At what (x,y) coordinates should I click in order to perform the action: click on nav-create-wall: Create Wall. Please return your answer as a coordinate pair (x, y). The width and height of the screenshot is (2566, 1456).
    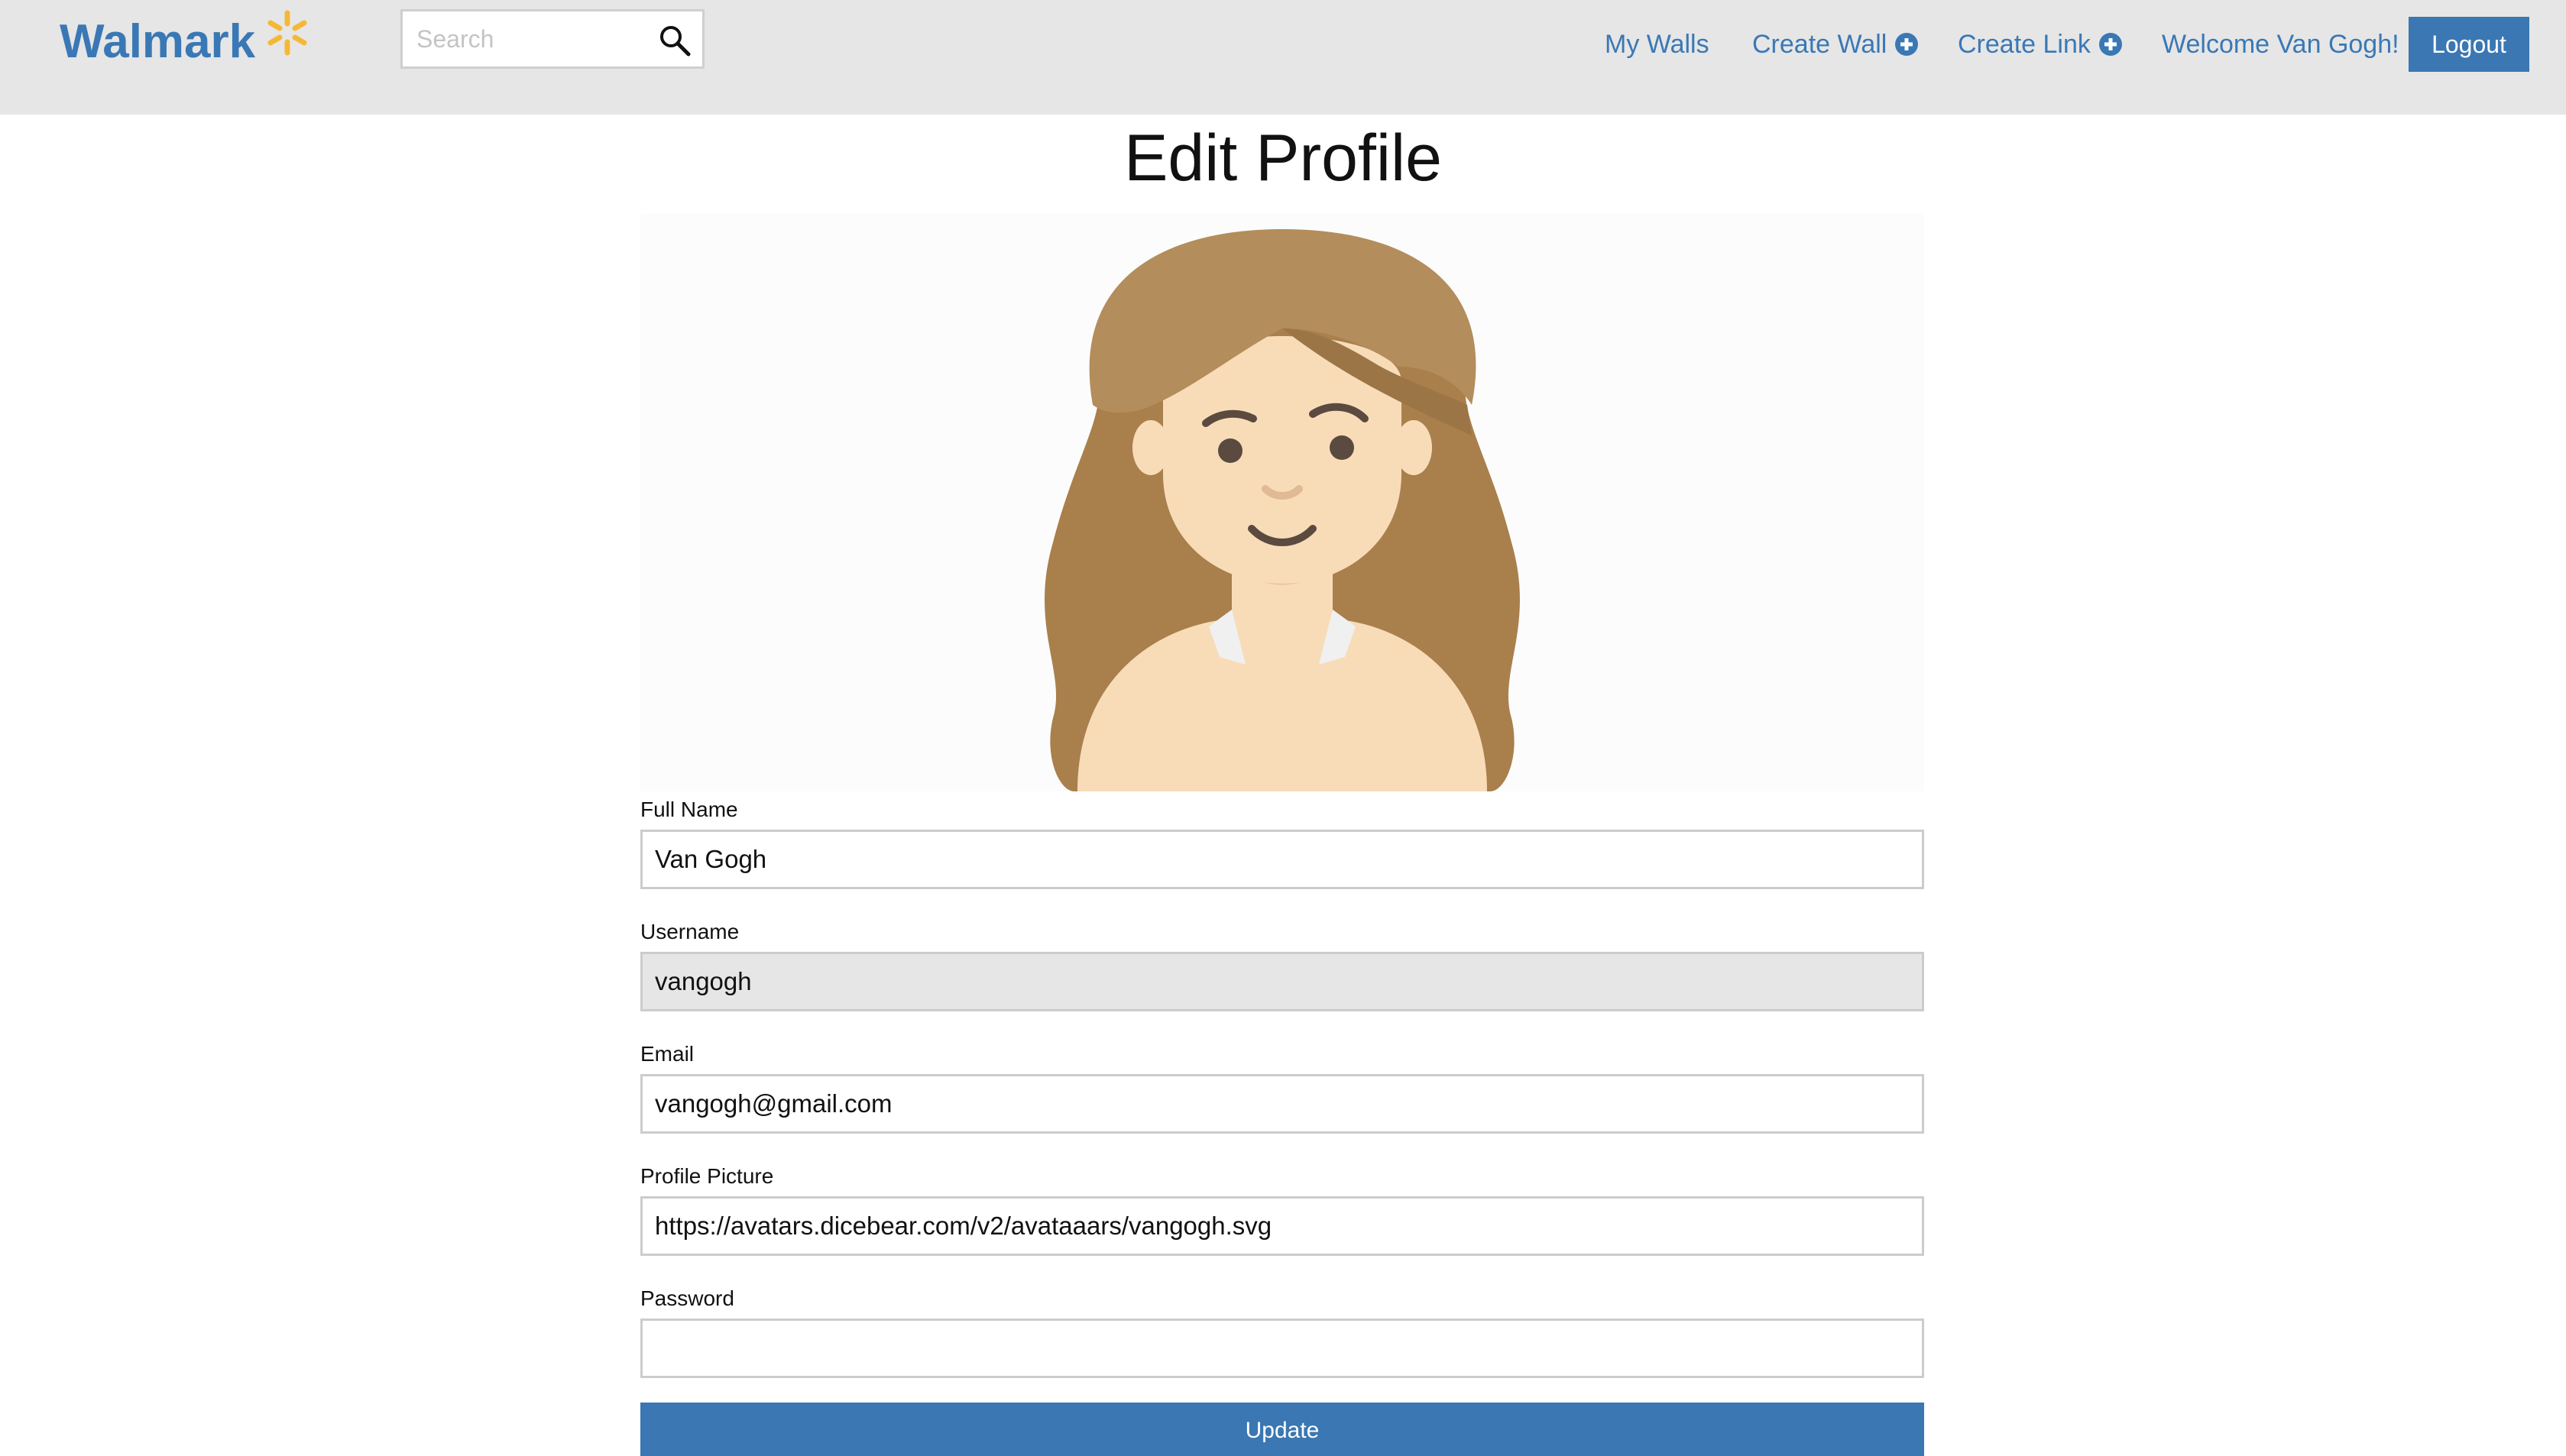
    Looking at the image, I should click on (1836, 44).